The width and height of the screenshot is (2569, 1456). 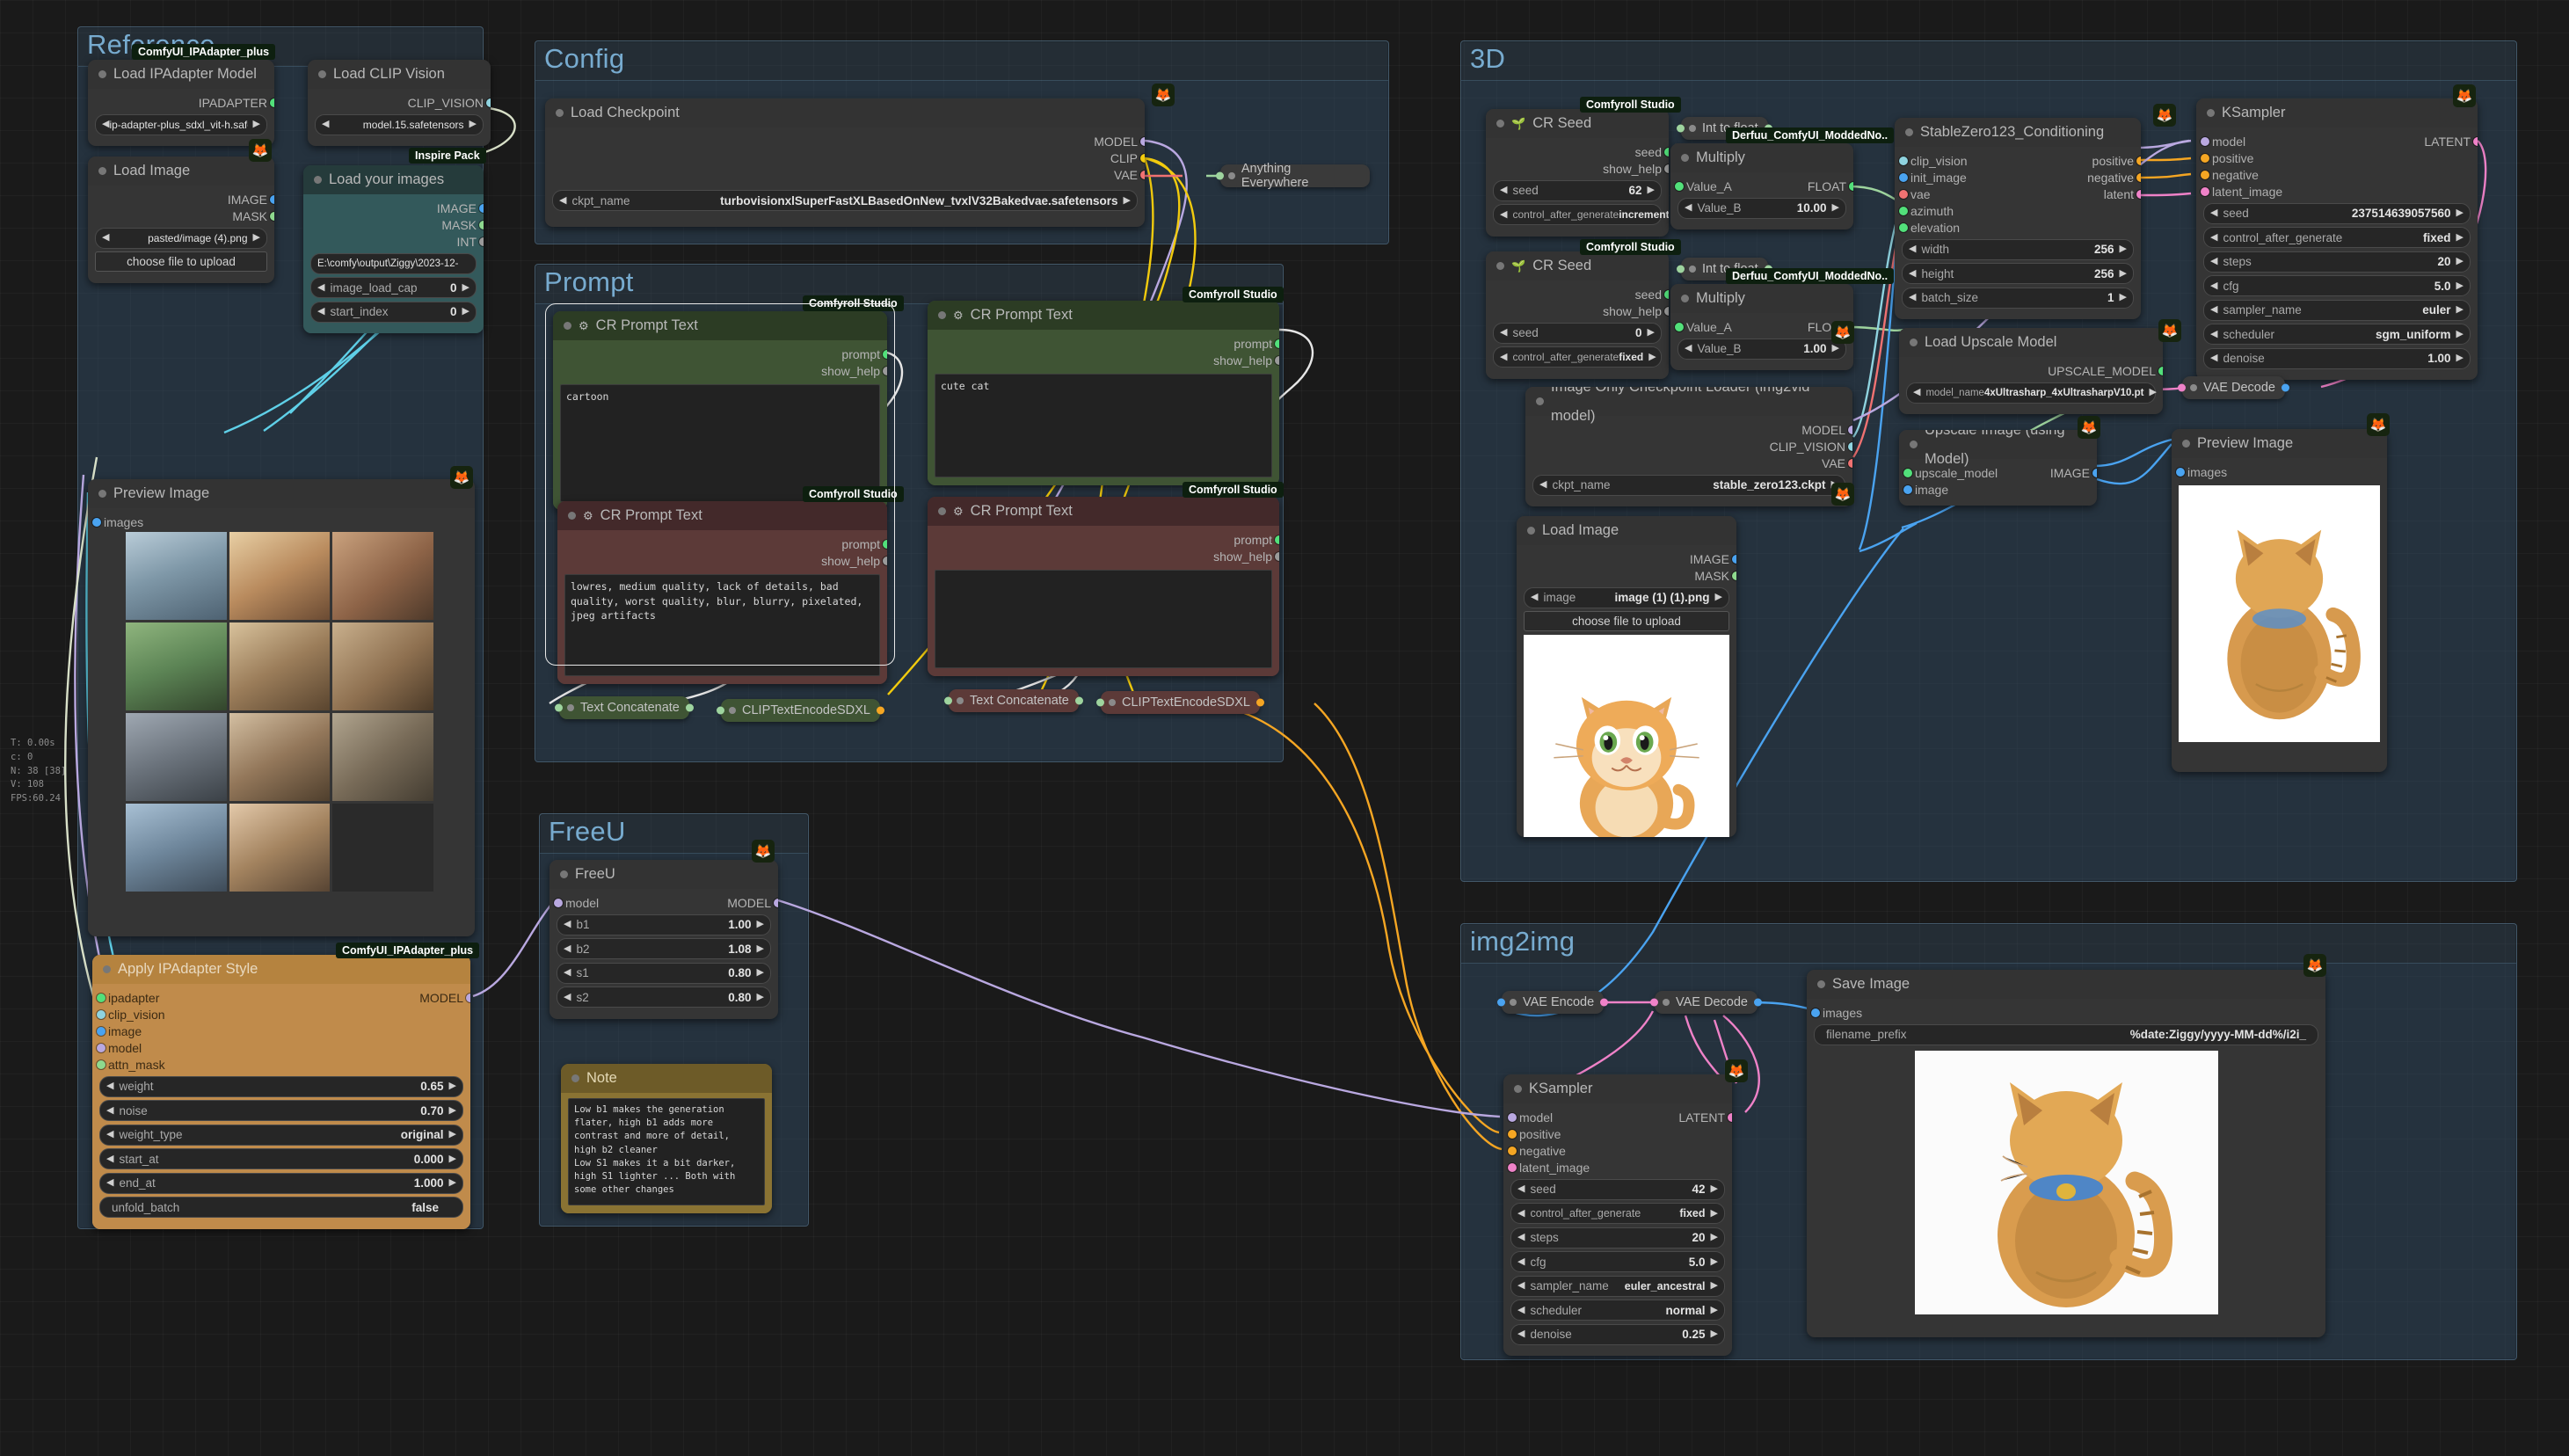 I want to click on input-port-positive, so click(x=2205, y=158).